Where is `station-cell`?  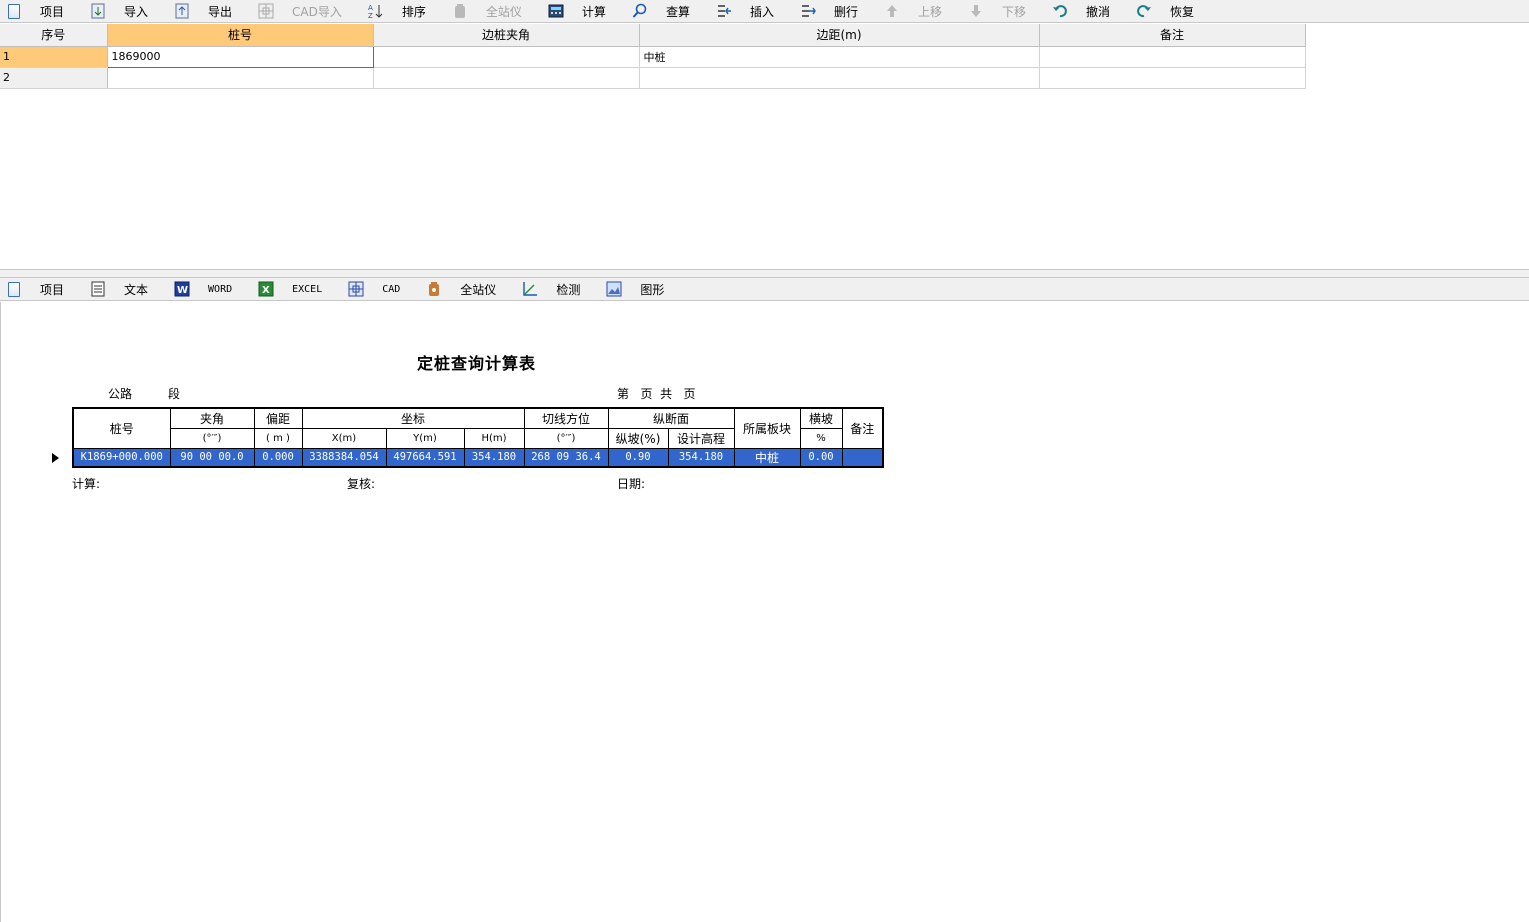 station-cell is located at coordinates (240, 78).